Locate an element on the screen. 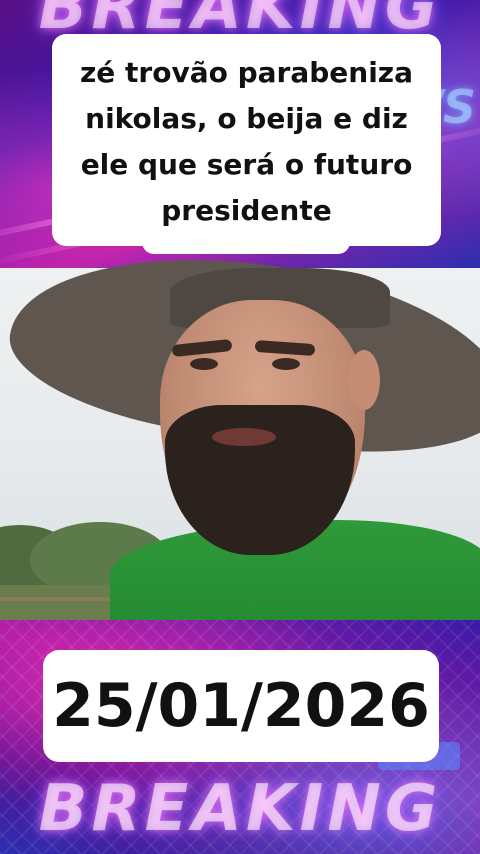  mouth is located at coordinates (244, 437).